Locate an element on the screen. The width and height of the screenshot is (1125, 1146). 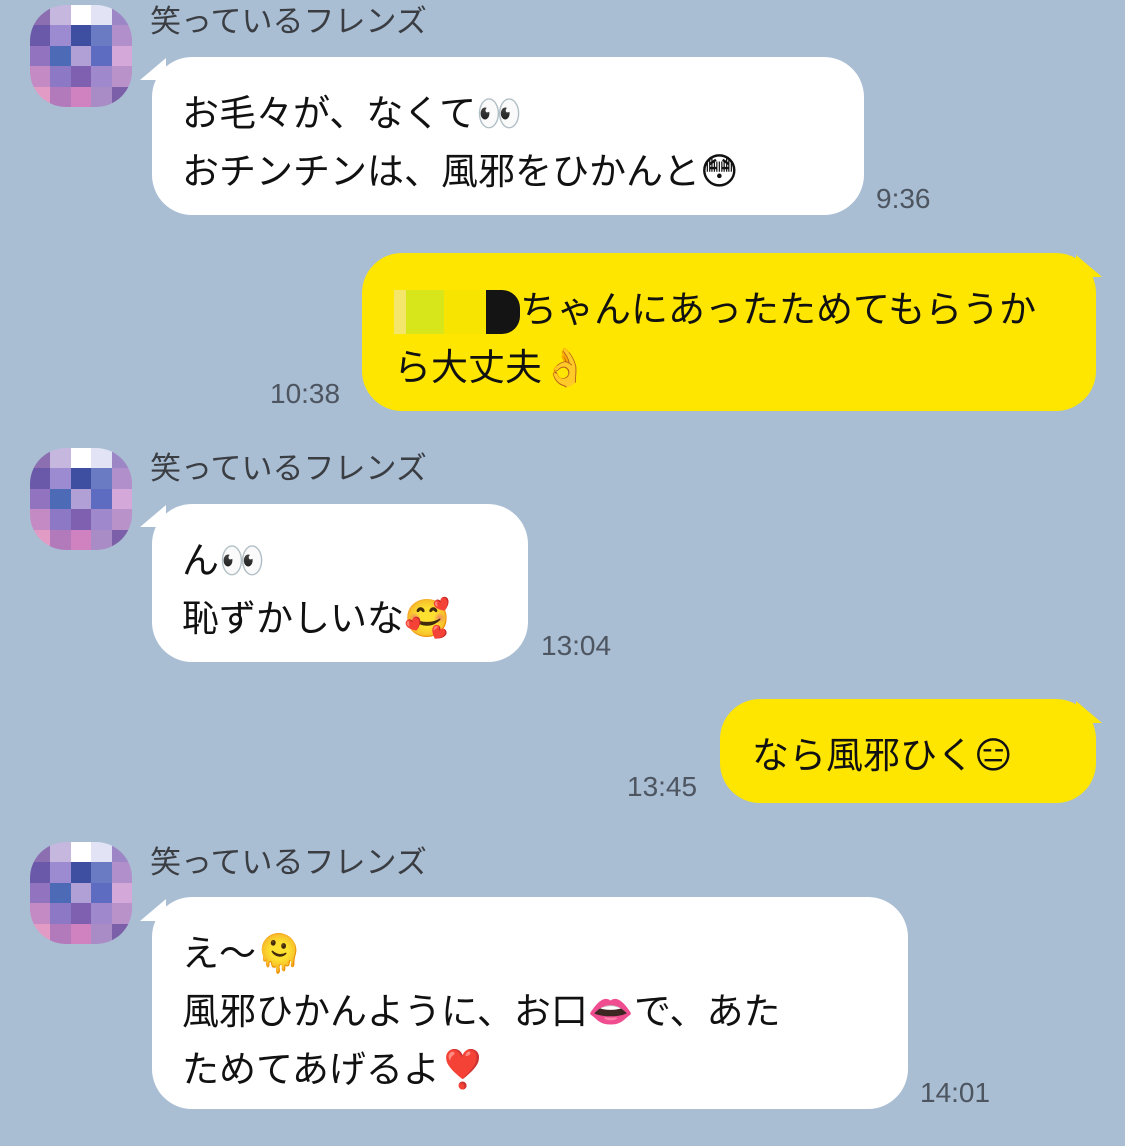
message-bubble-incoming: え〜🫠 風邪ひかんように、お口👄で、あた ためてあげるよ❣️ is located at coordinates (530, 1003).